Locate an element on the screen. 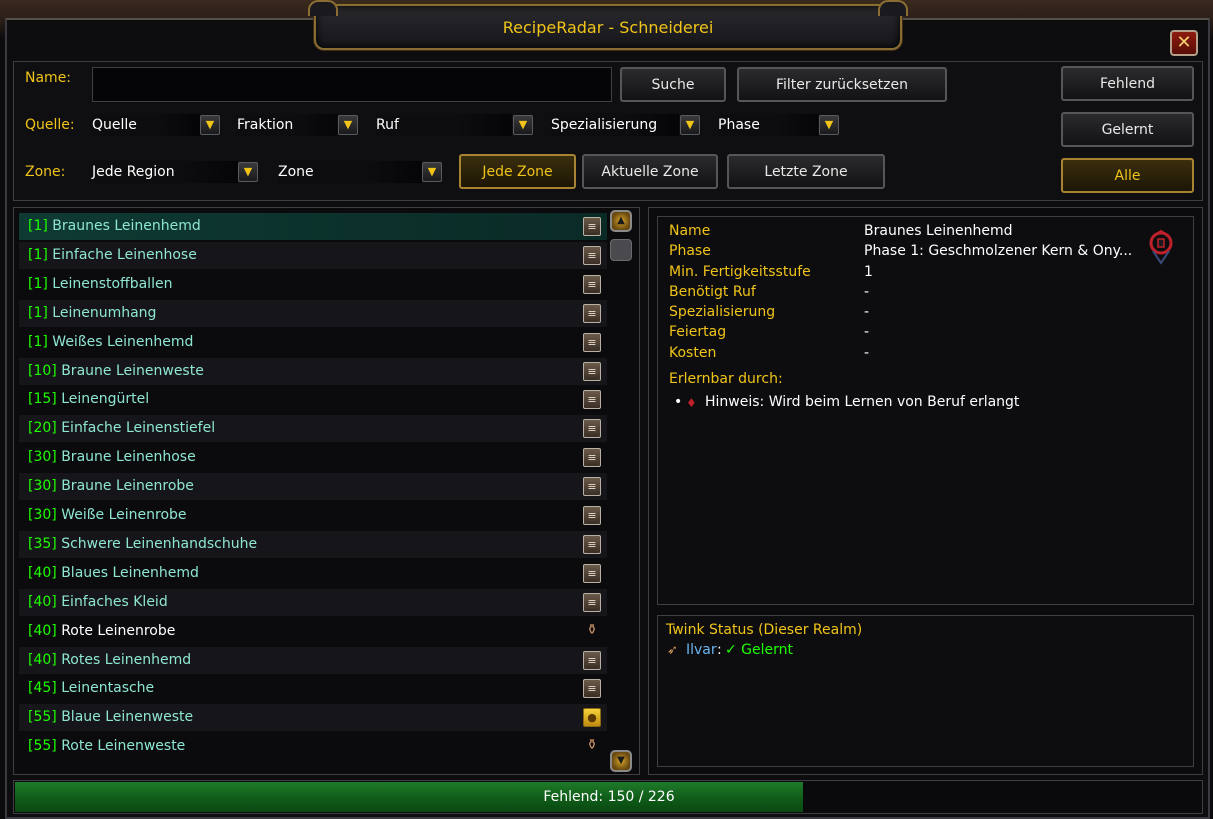 The image size is (1213, 819). recipe-row: [1] Weißes Leinenhemd ≡ is located at coordinates (313, 342).